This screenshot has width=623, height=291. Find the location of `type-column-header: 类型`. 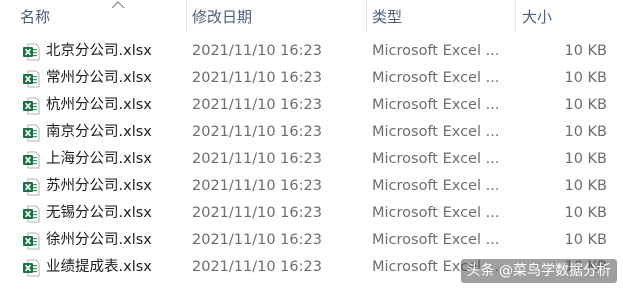

type-column-header: 类型 is located at coordinates (387, 16).